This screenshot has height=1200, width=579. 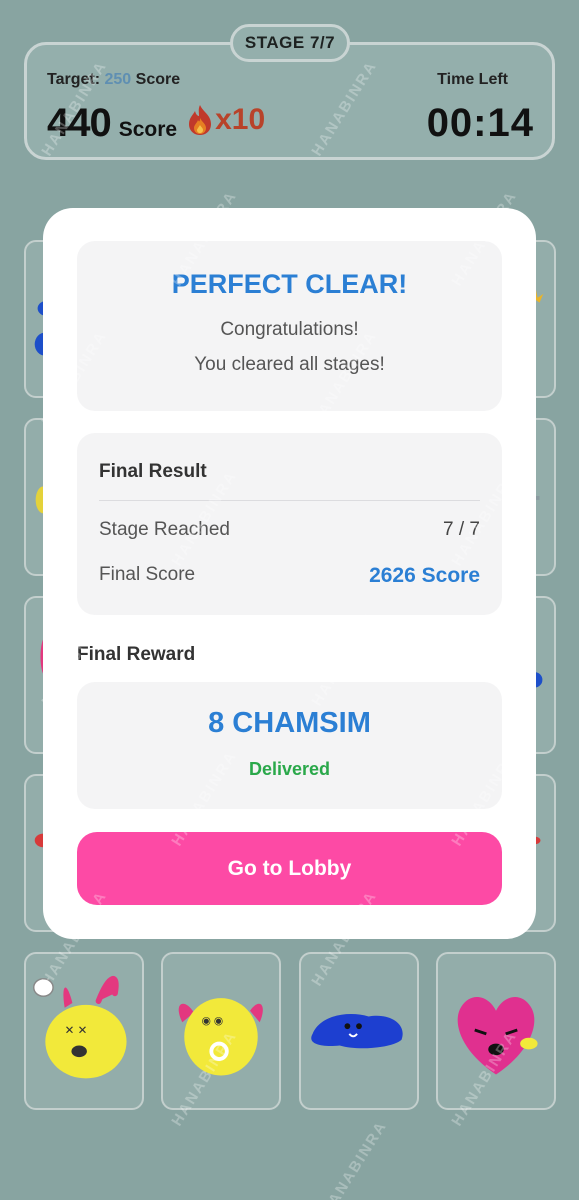 I want to click on time-left-value: 00:14, so click(x=480, y=123).